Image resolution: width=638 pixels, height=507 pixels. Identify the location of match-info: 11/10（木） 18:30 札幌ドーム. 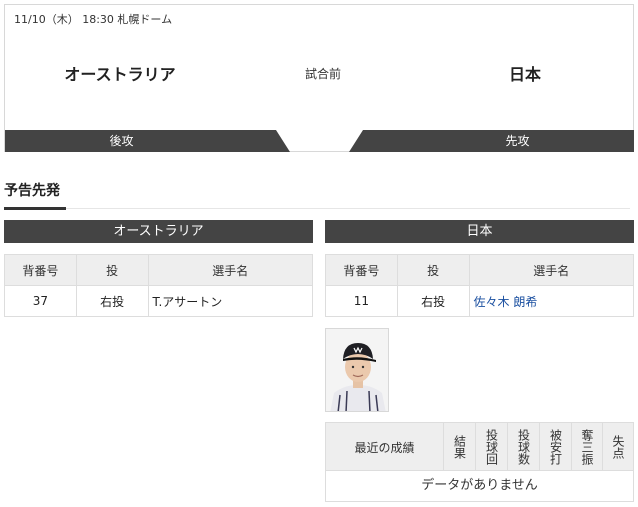
(93, 19).